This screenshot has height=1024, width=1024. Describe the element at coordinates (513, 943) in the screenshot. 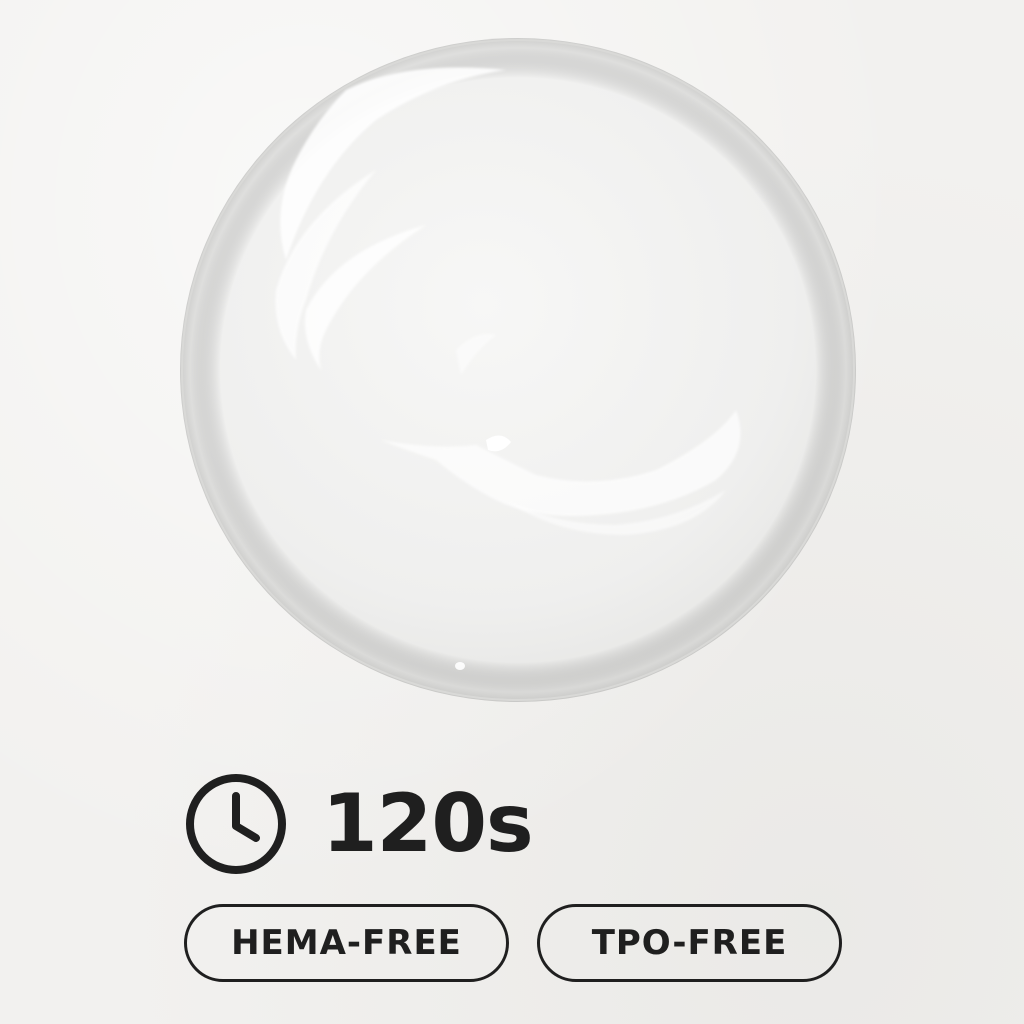

I see `badge-list: HEMA-FREE TPO-FREE` at that location.